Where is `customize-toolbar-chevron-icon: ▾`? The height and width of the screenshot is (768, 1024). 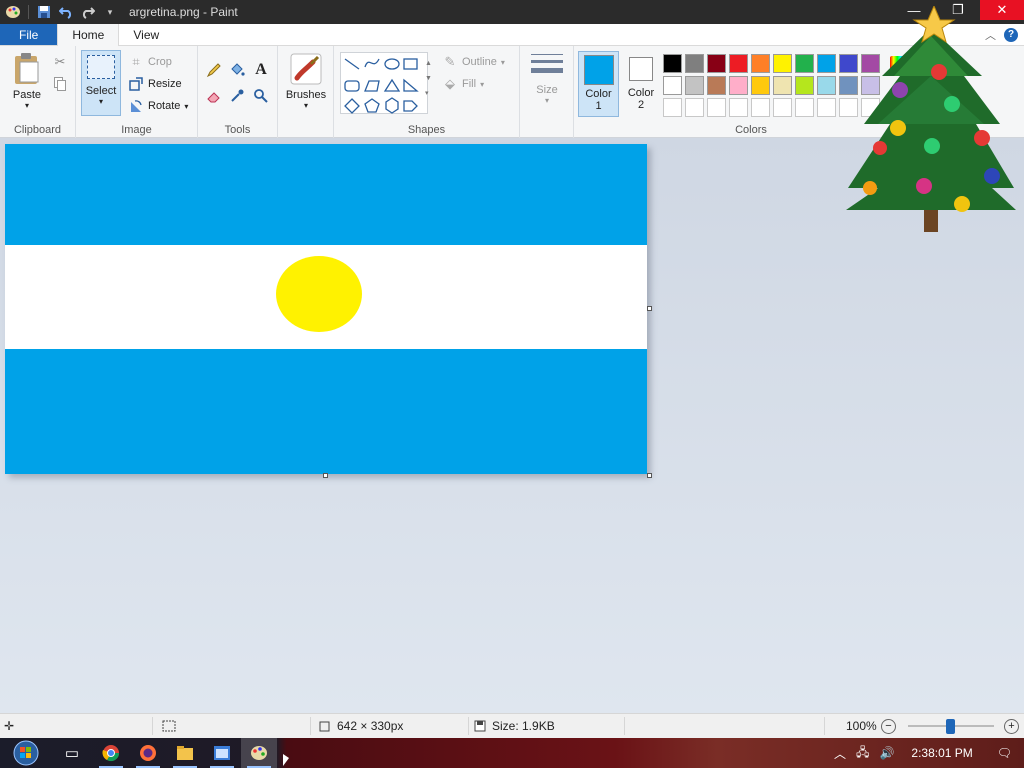
customize-toolbar-chevron-icon: ▾ is located at coordinates (110, 12).